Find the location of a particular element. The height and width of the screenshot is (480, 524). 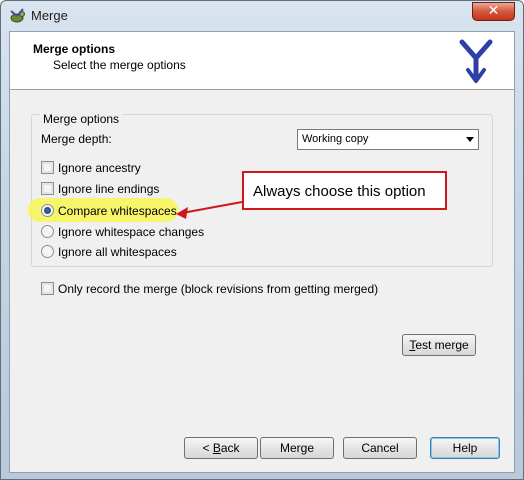

ignore-line-endings-label: Ignore line endings is located at coordinates (108, 189).